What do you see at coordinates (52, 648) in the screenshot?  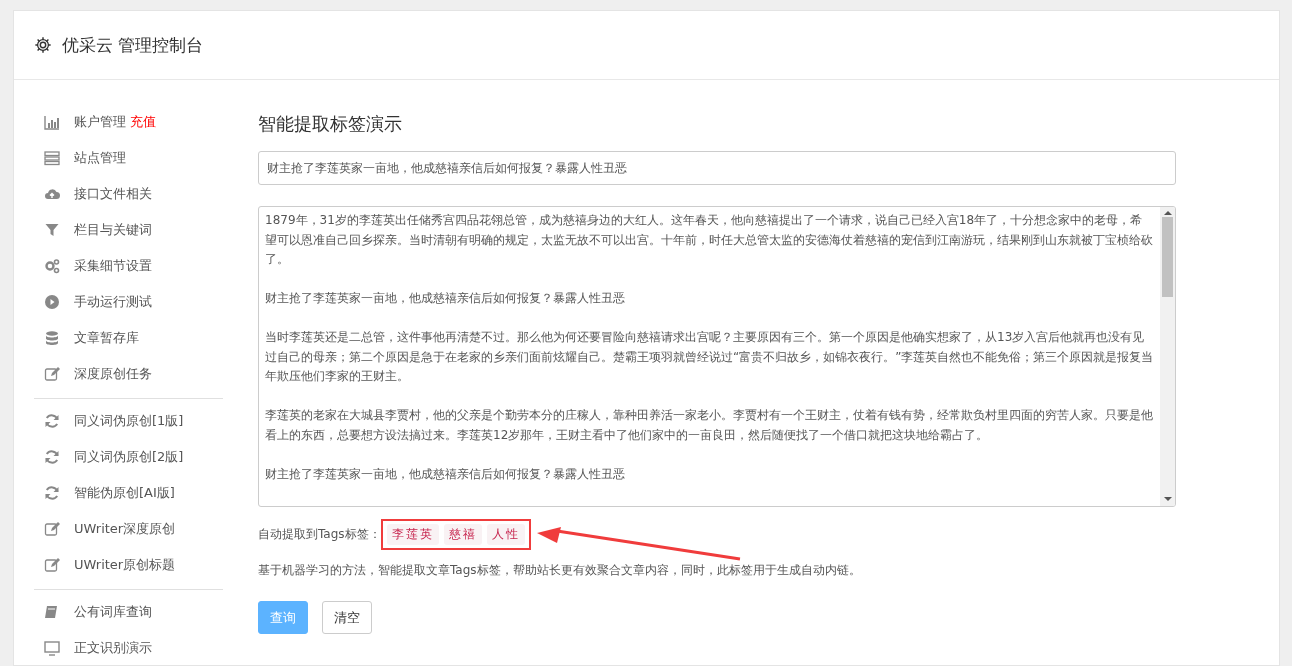 I see `monitor-icon` at bounding box center [52, 648].